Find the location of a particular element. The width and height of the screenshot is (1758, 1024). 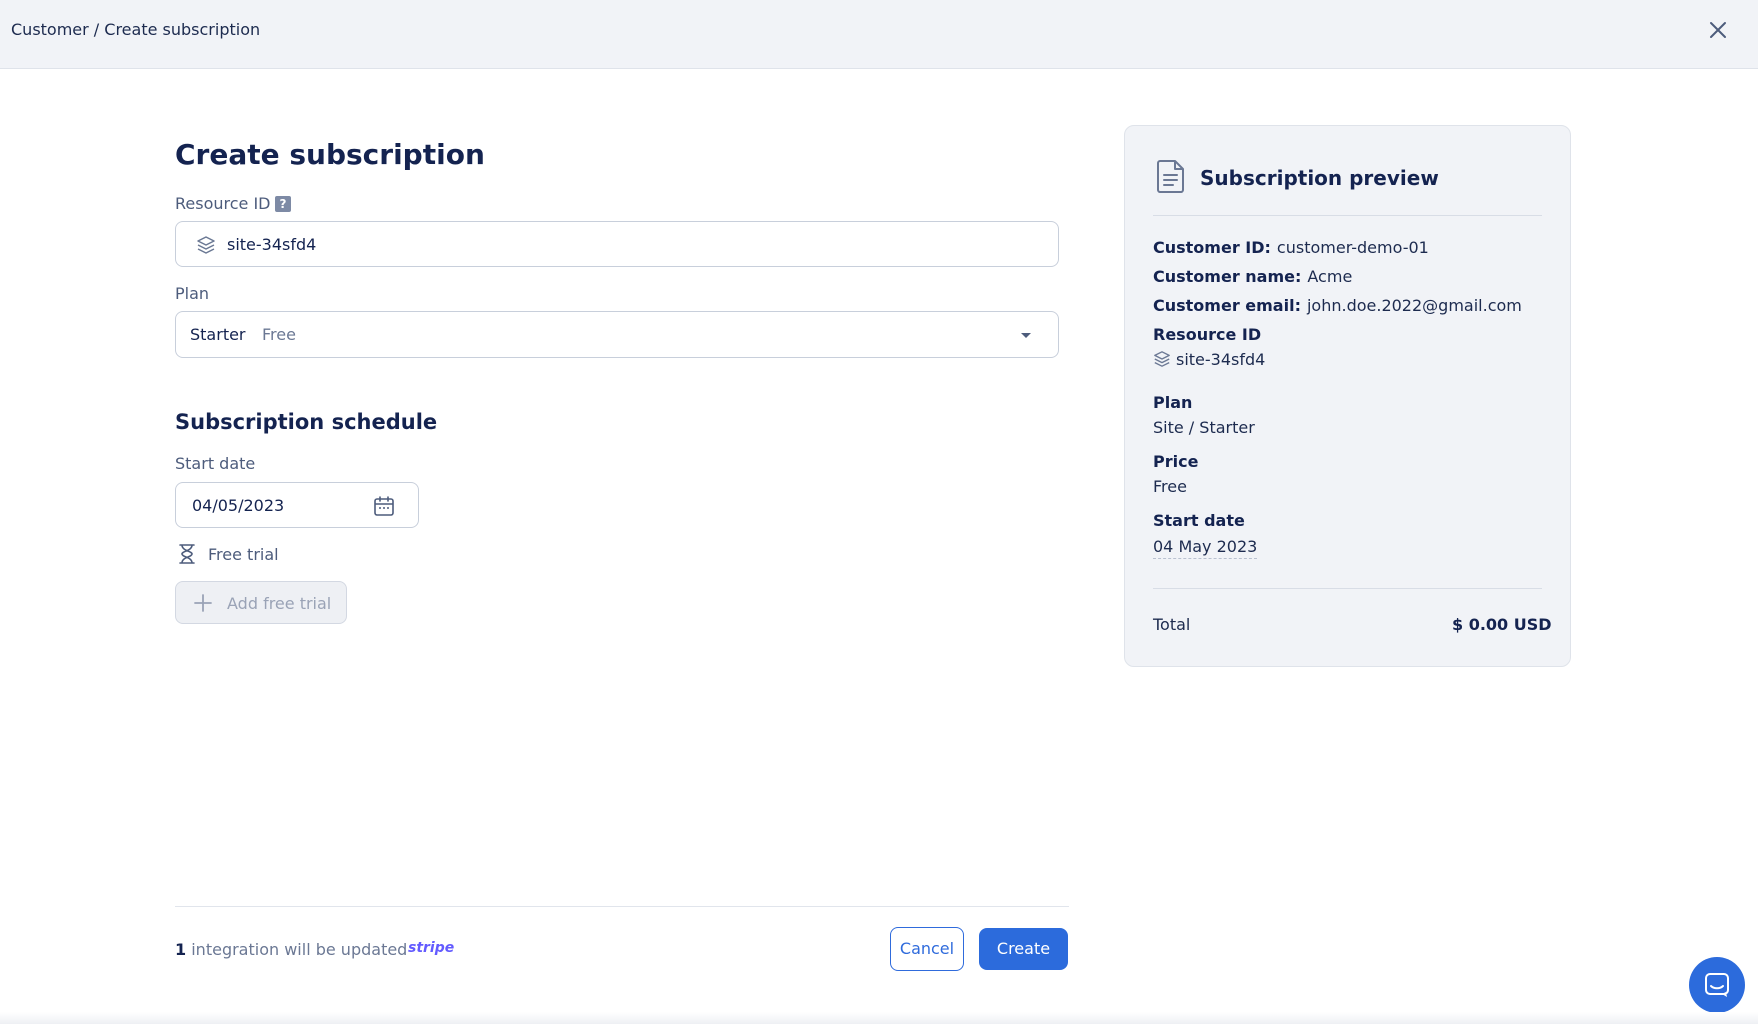

customer-name-value: Acme is located at coordinates (1330, 276).